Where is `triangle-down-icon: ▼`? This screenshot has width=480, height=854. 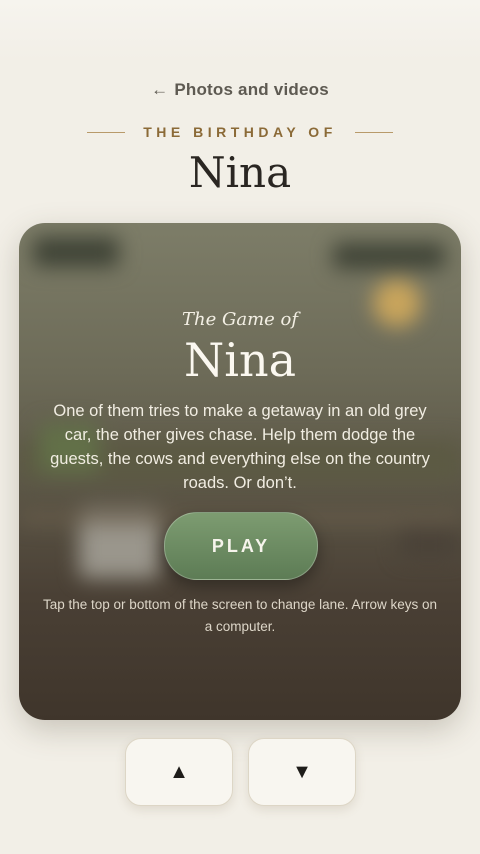 triangle-down-icon: ▼ is located at coordinates (302, 771).